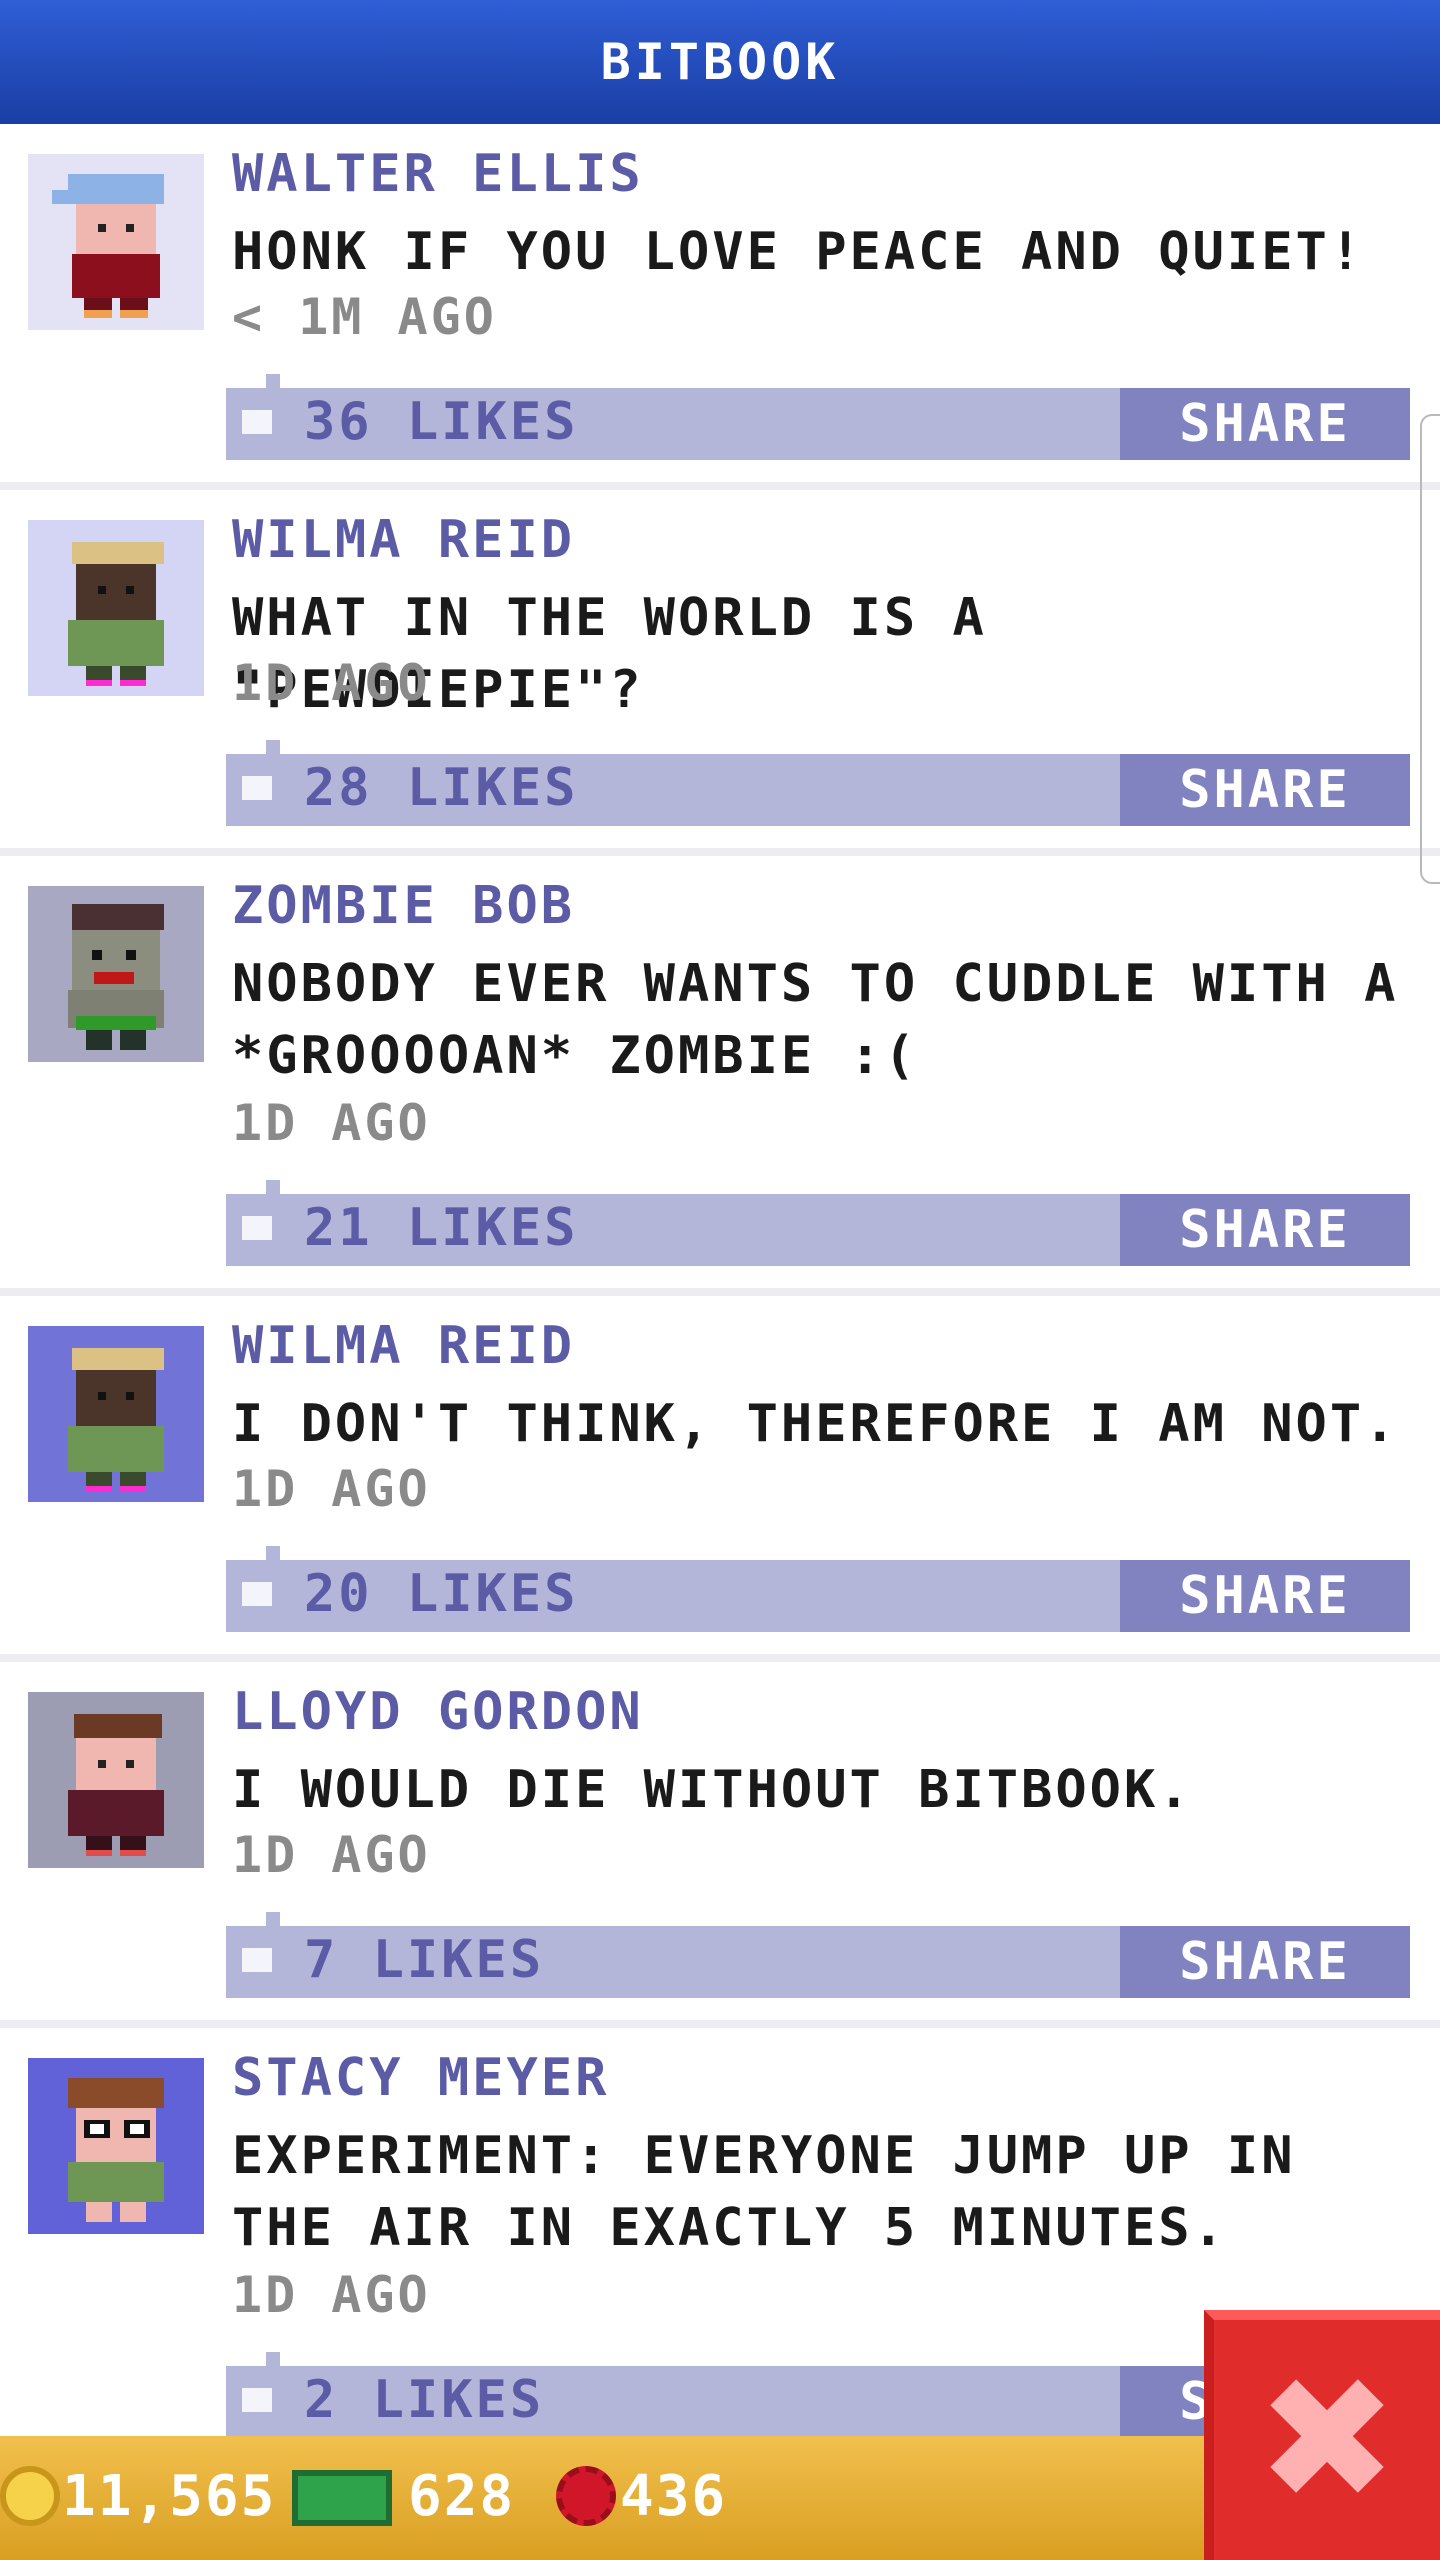 This screenshot has height=2560, width=1440. What do you see at coordinates (438, 174) in the screenshot?
I see `post-author: WALTER ELLIS` at bounding box center [438, 174].